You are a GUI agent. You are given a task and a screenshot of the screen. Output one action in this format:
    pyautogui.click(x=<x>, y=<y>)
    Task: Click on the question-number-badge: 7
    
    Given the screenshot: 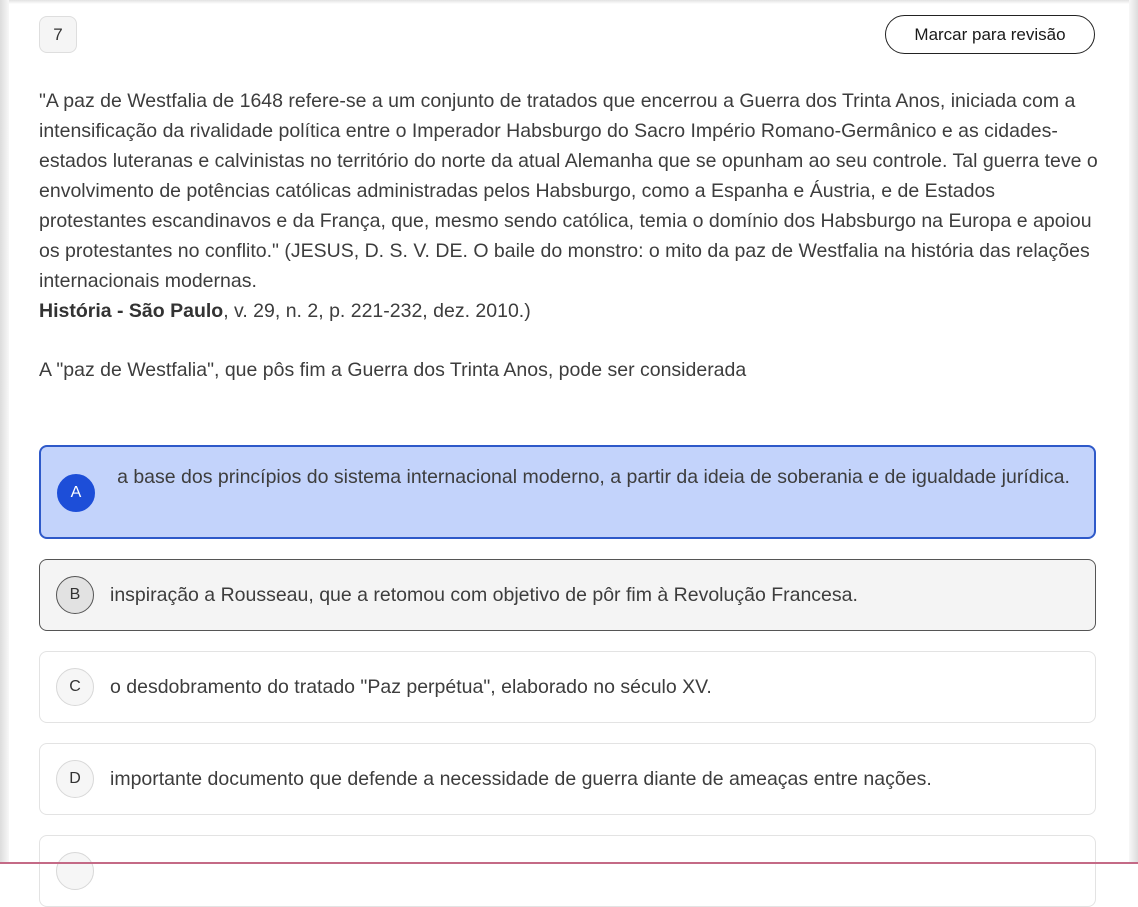 What is the action you would take?
    pyautogui.click(x=58, y=34)
    